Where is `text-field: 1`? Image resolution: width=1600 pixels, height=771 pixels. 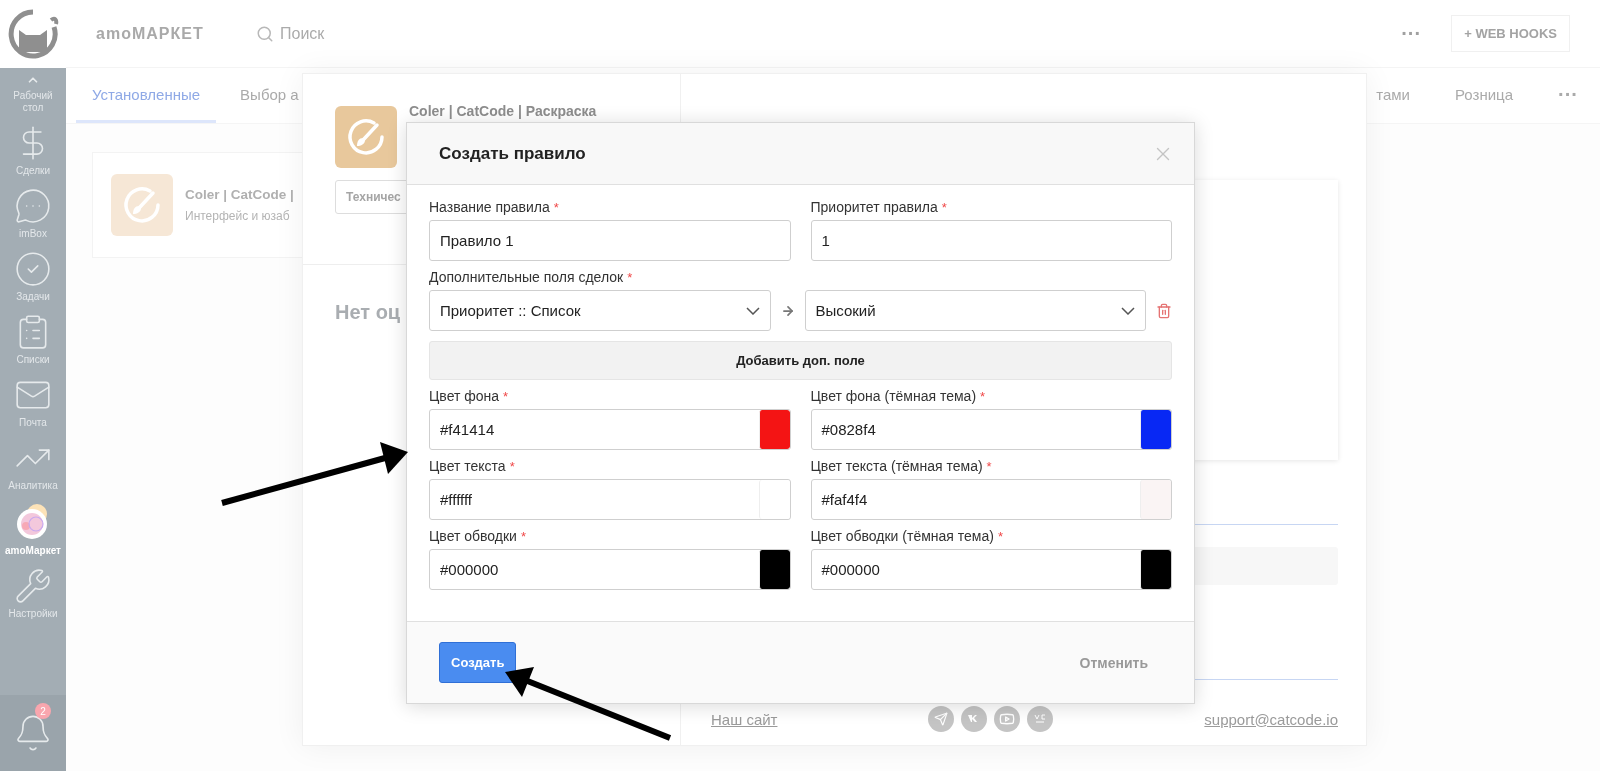
text-field: 1 is located at coordinates (991, 240).